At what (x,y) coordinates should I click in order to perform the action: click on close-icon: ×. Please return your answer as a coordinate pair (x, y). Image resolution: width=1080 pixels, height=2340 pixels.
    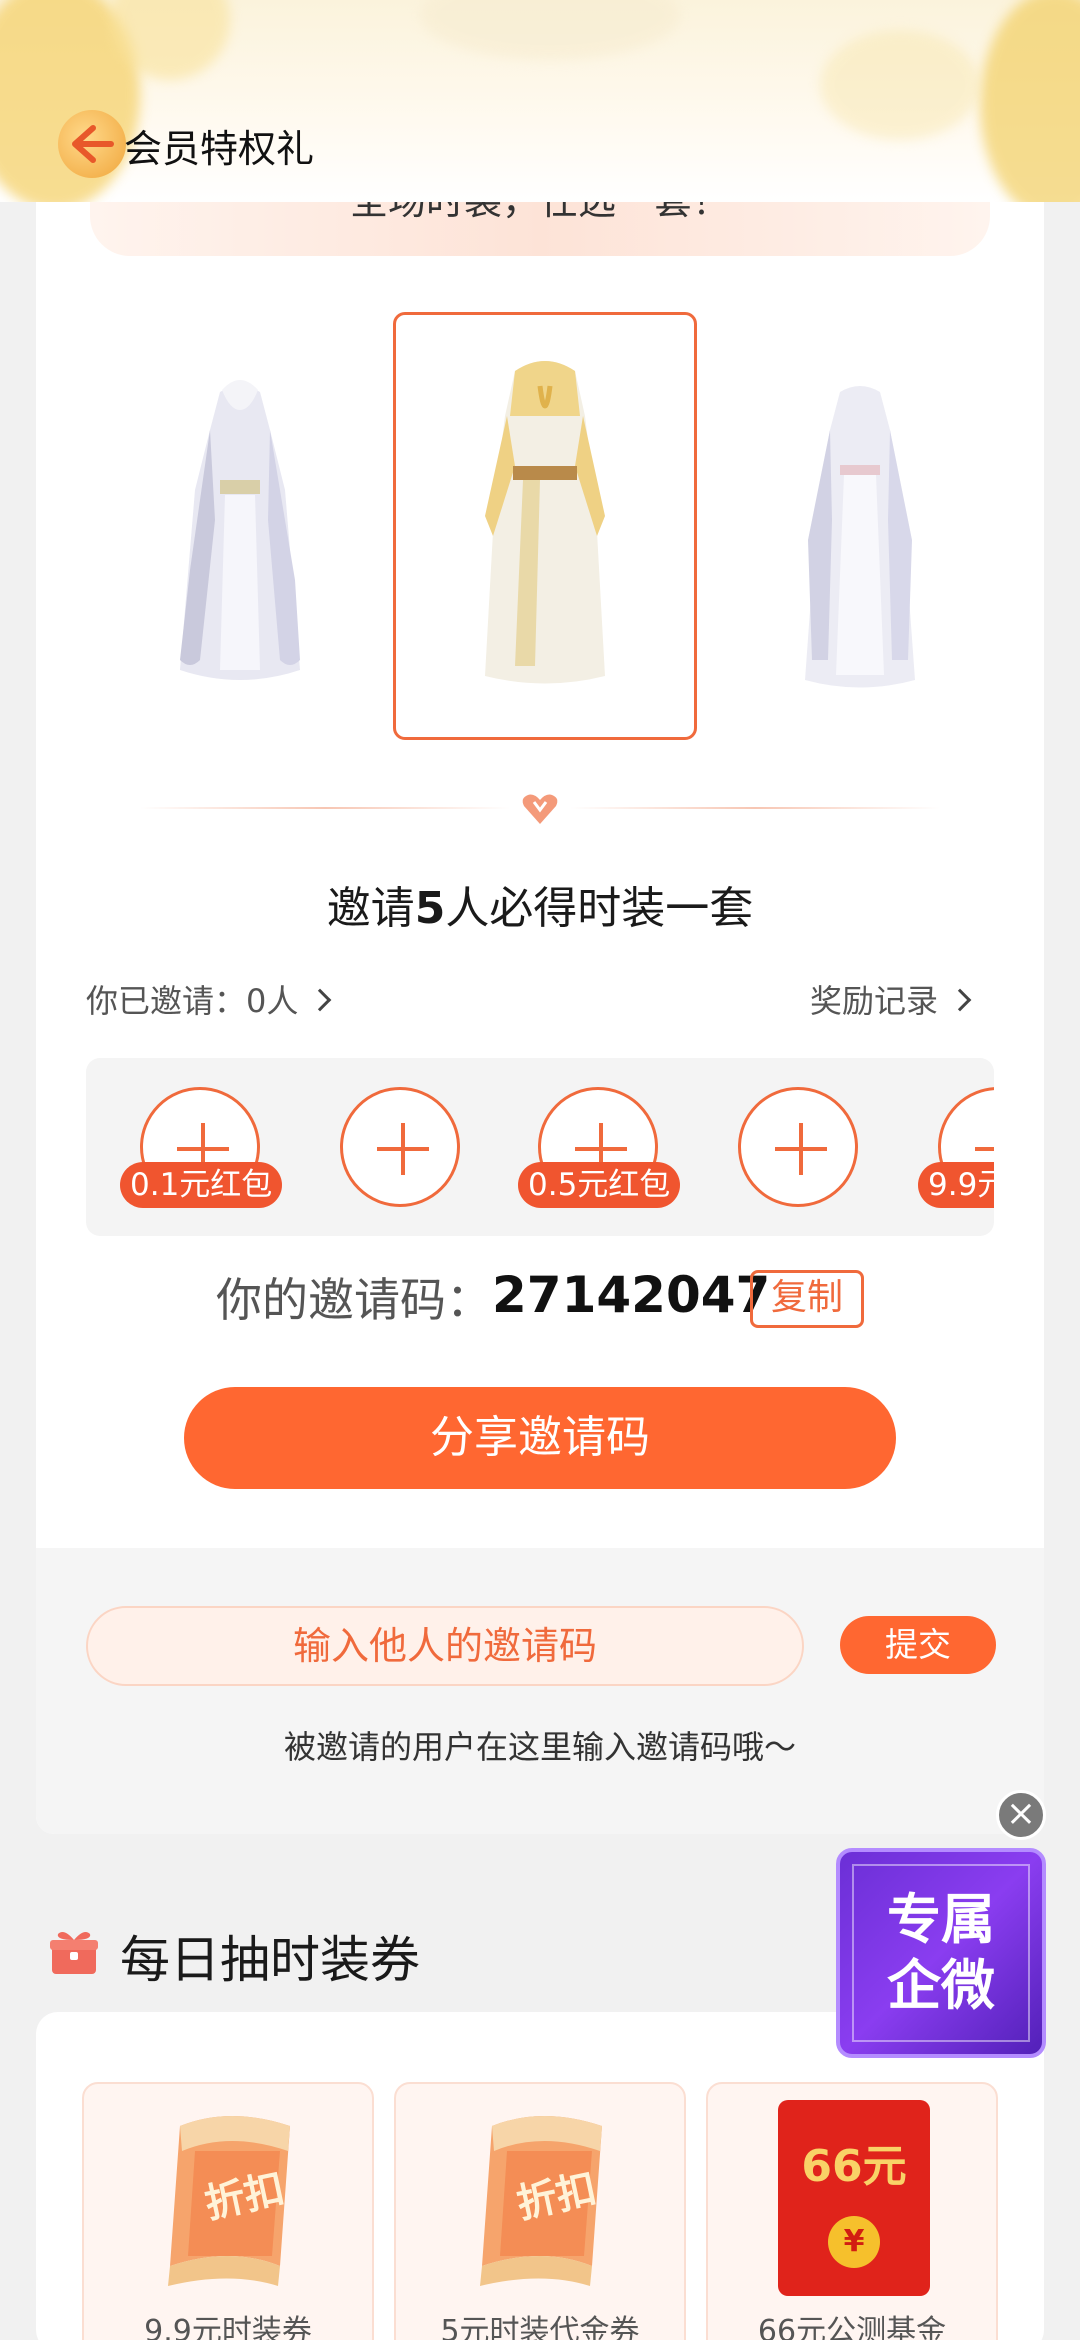
    Looking at the image, I should click on (1021, 1815).